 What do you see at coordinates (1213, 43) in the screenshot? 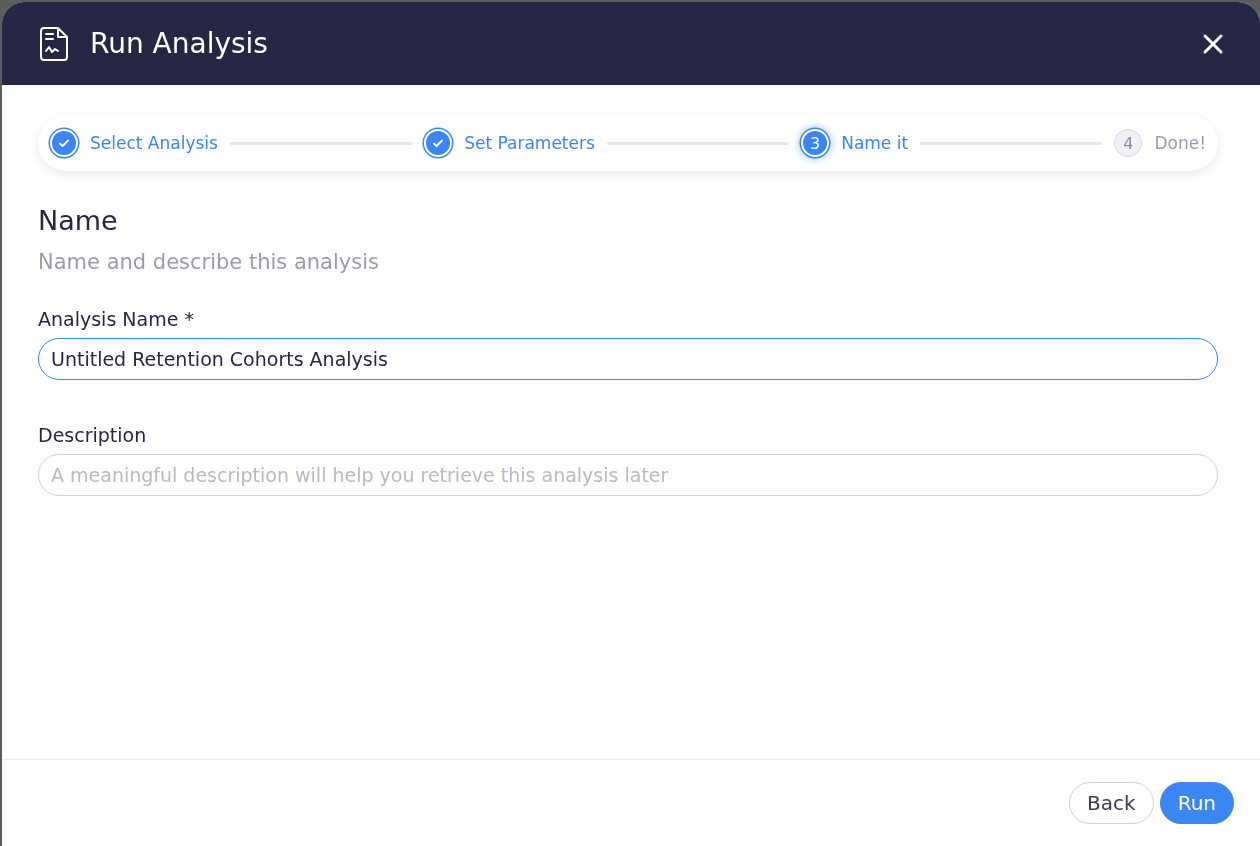
I see `close-button` at bounding box center [1213, 43].